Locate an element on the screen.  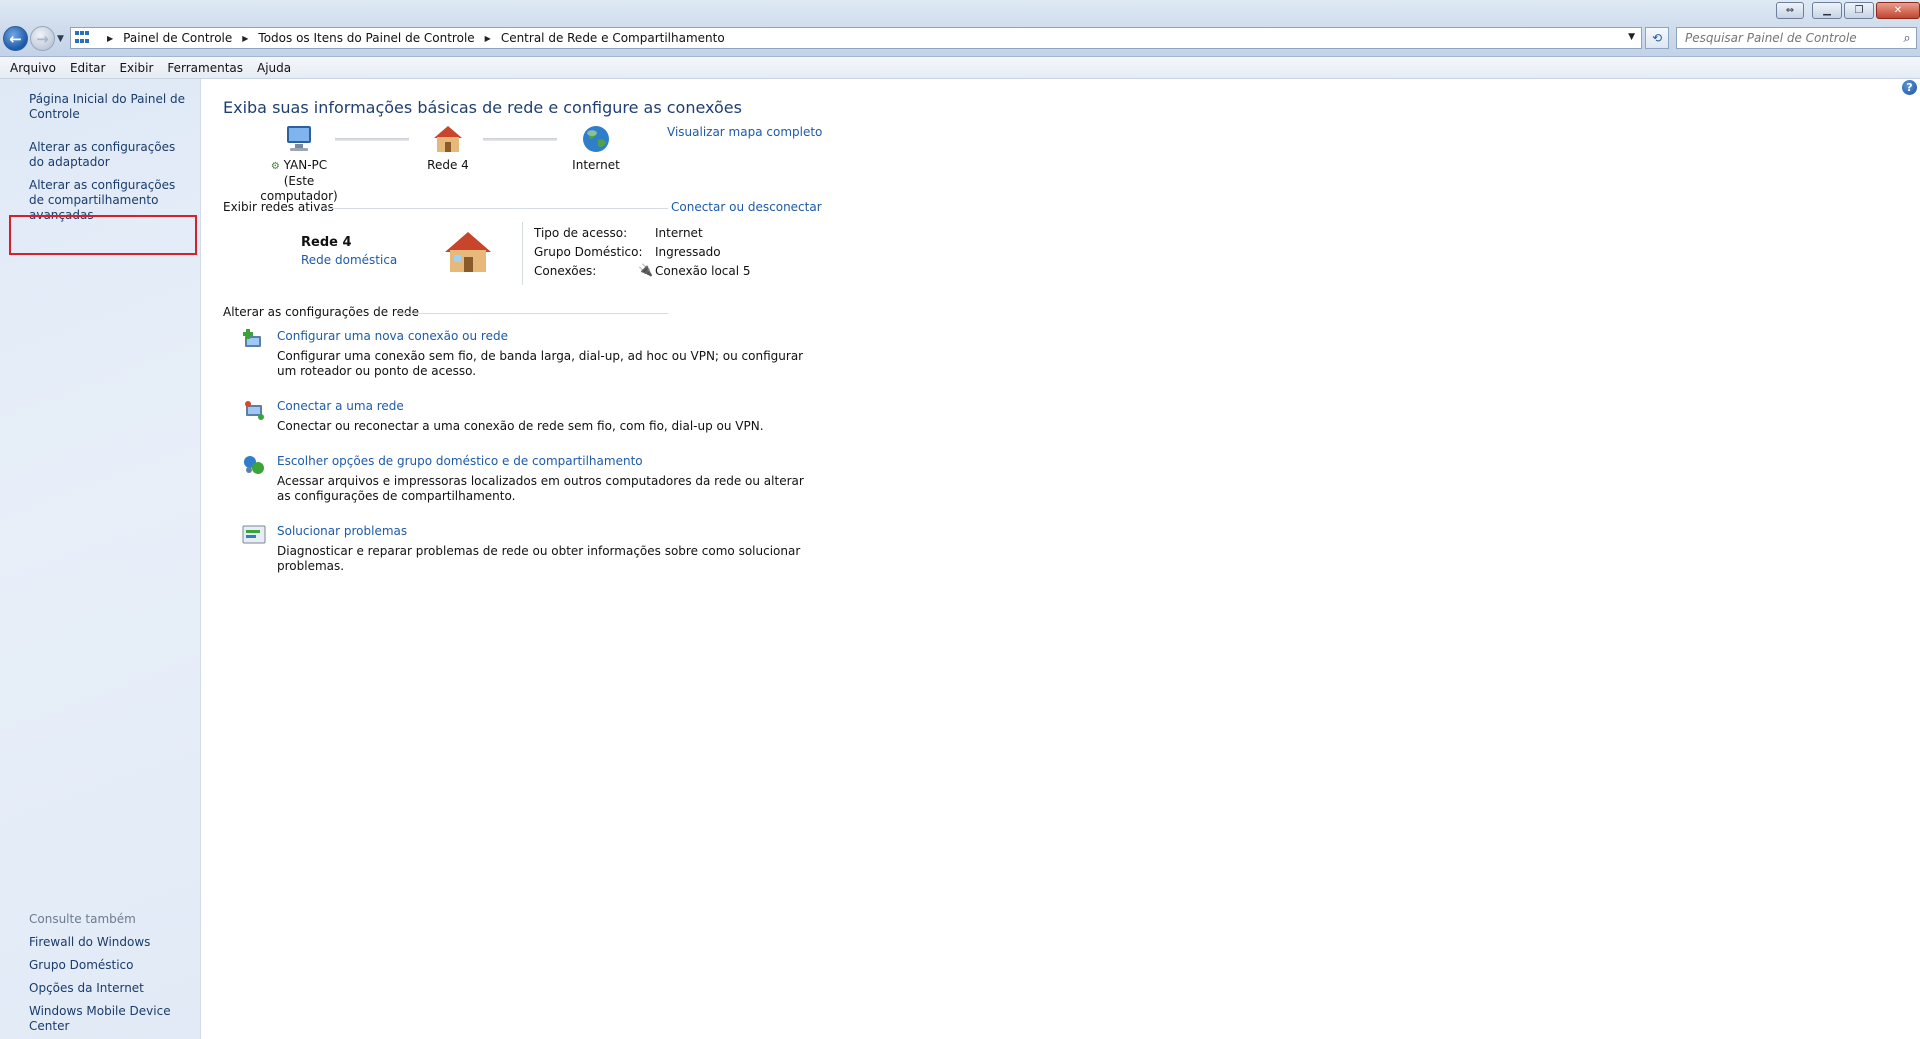
menu-arquivo: Arquivo is located at coordinates (33, 68).